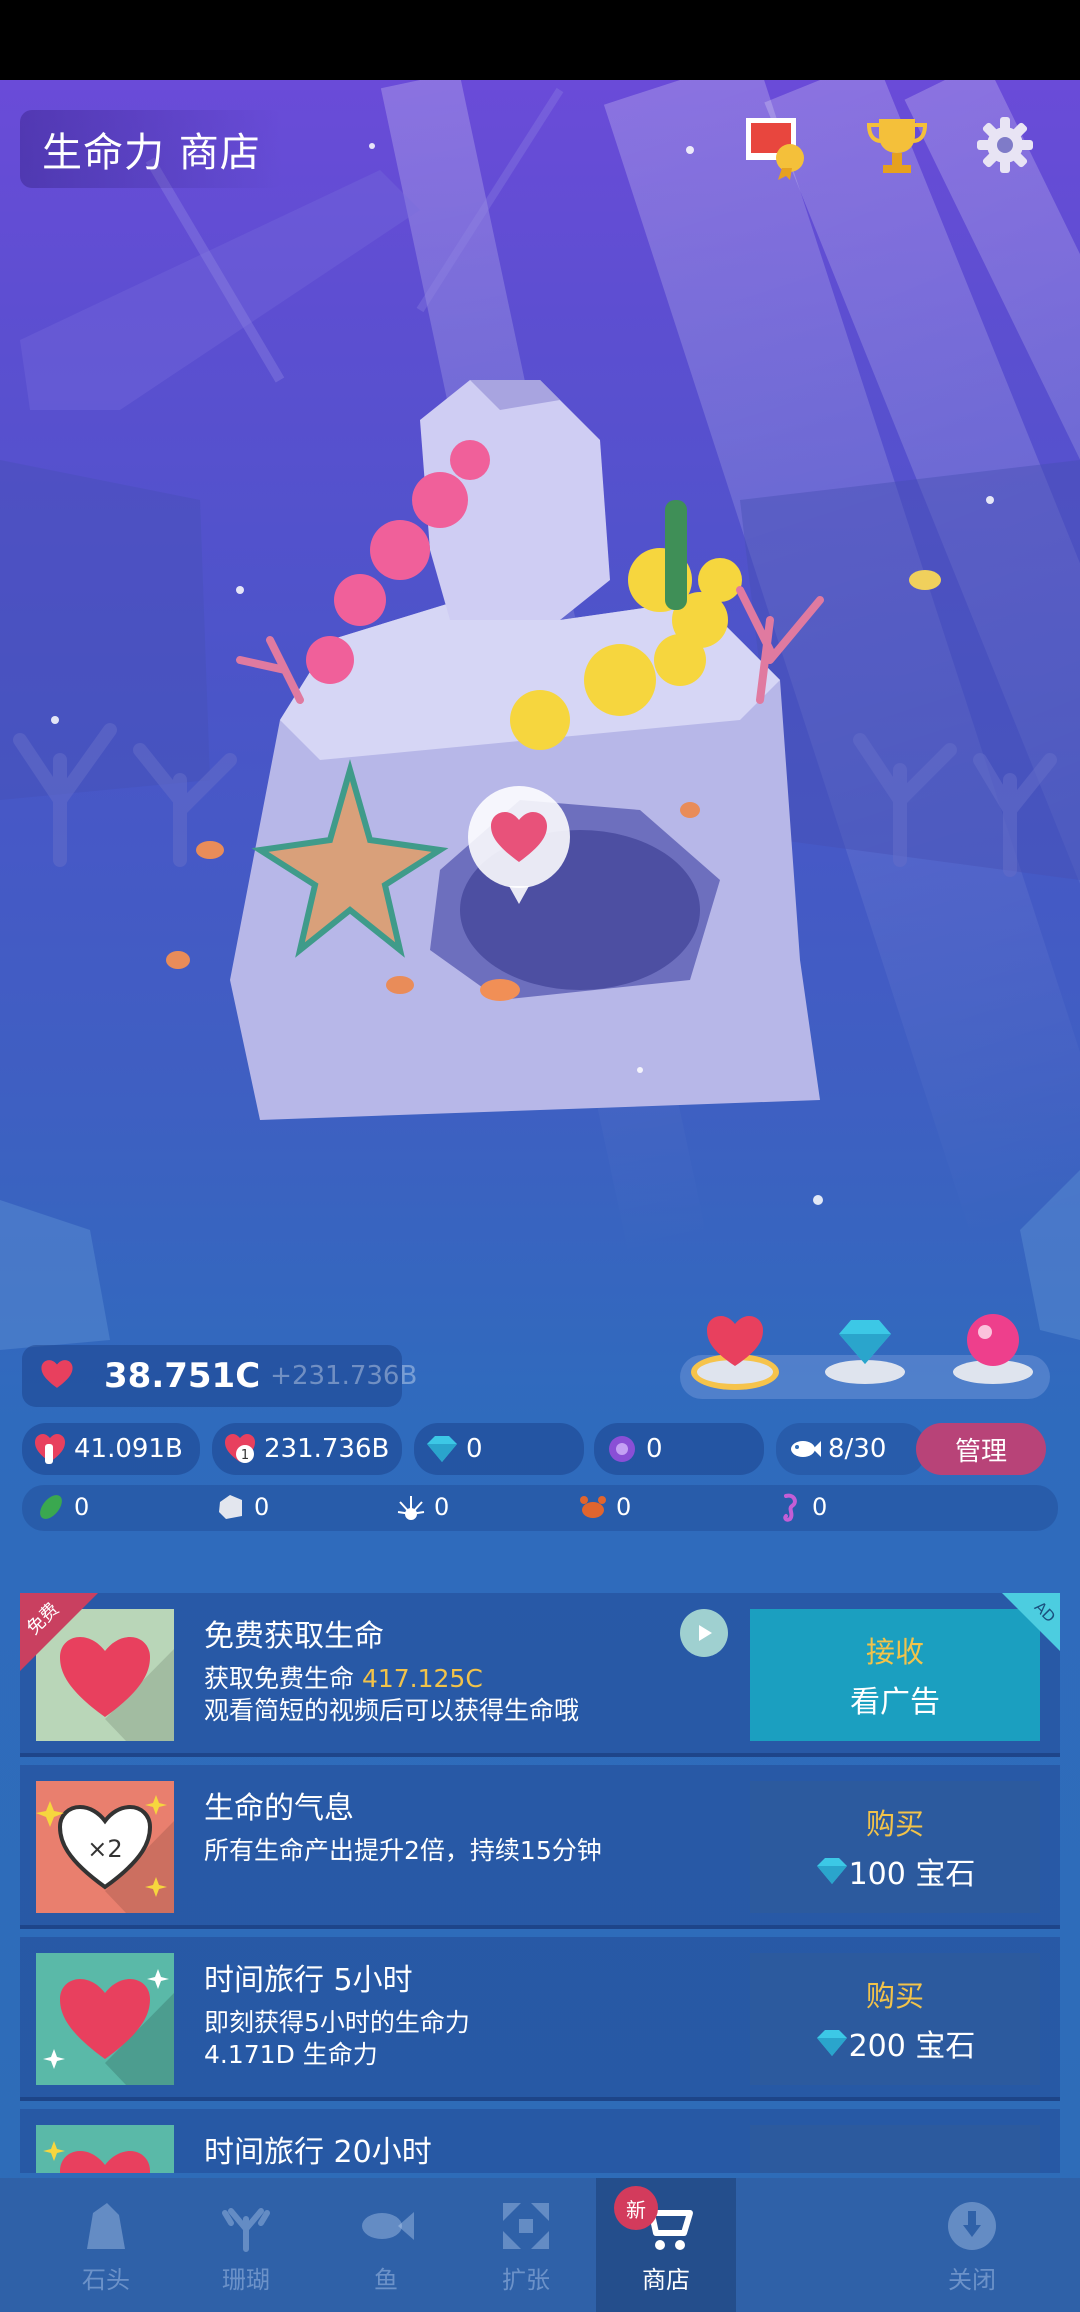 Image resolution: width=1080 pixels, height=2312 pixels. Describe the element at coordinates (279, 1808) in the screenshot. I see `item-name: 生命的气息` at that location.